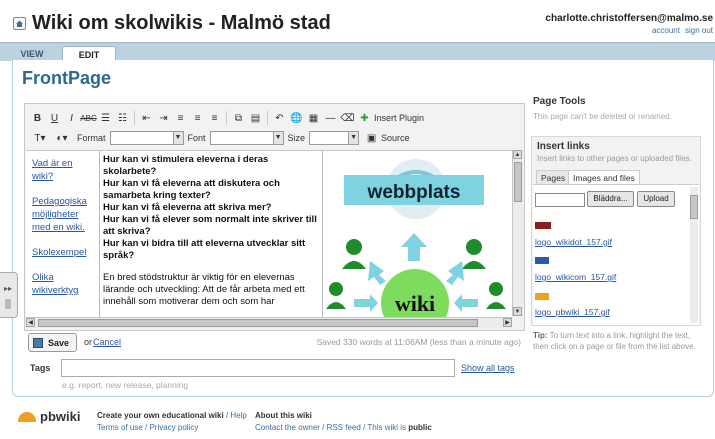 The width and height of the screenshot is (715, 439). Describe the element at coordinates (214, 118) in the screenshot. I see `align-right-icon: ≡` at that location.